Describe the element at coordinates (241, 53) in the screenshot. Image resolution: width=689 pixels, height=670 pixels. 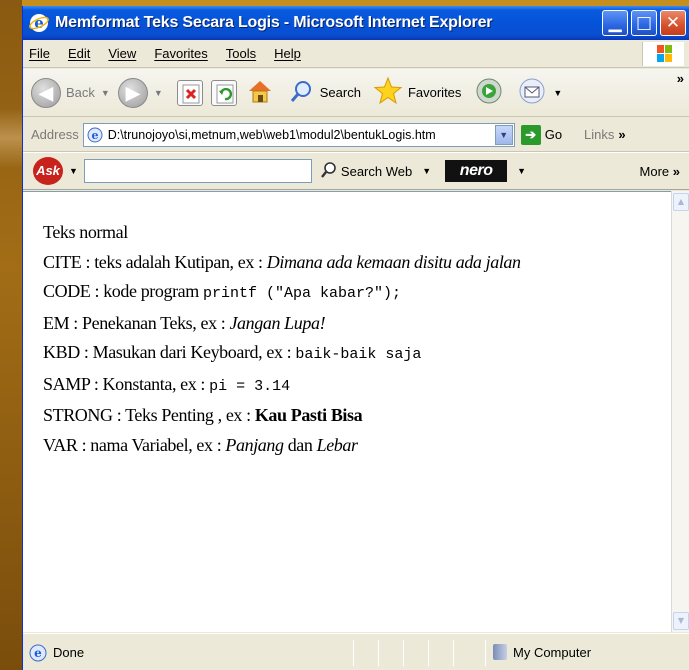
I see `menu-tools: Tools` at that location.